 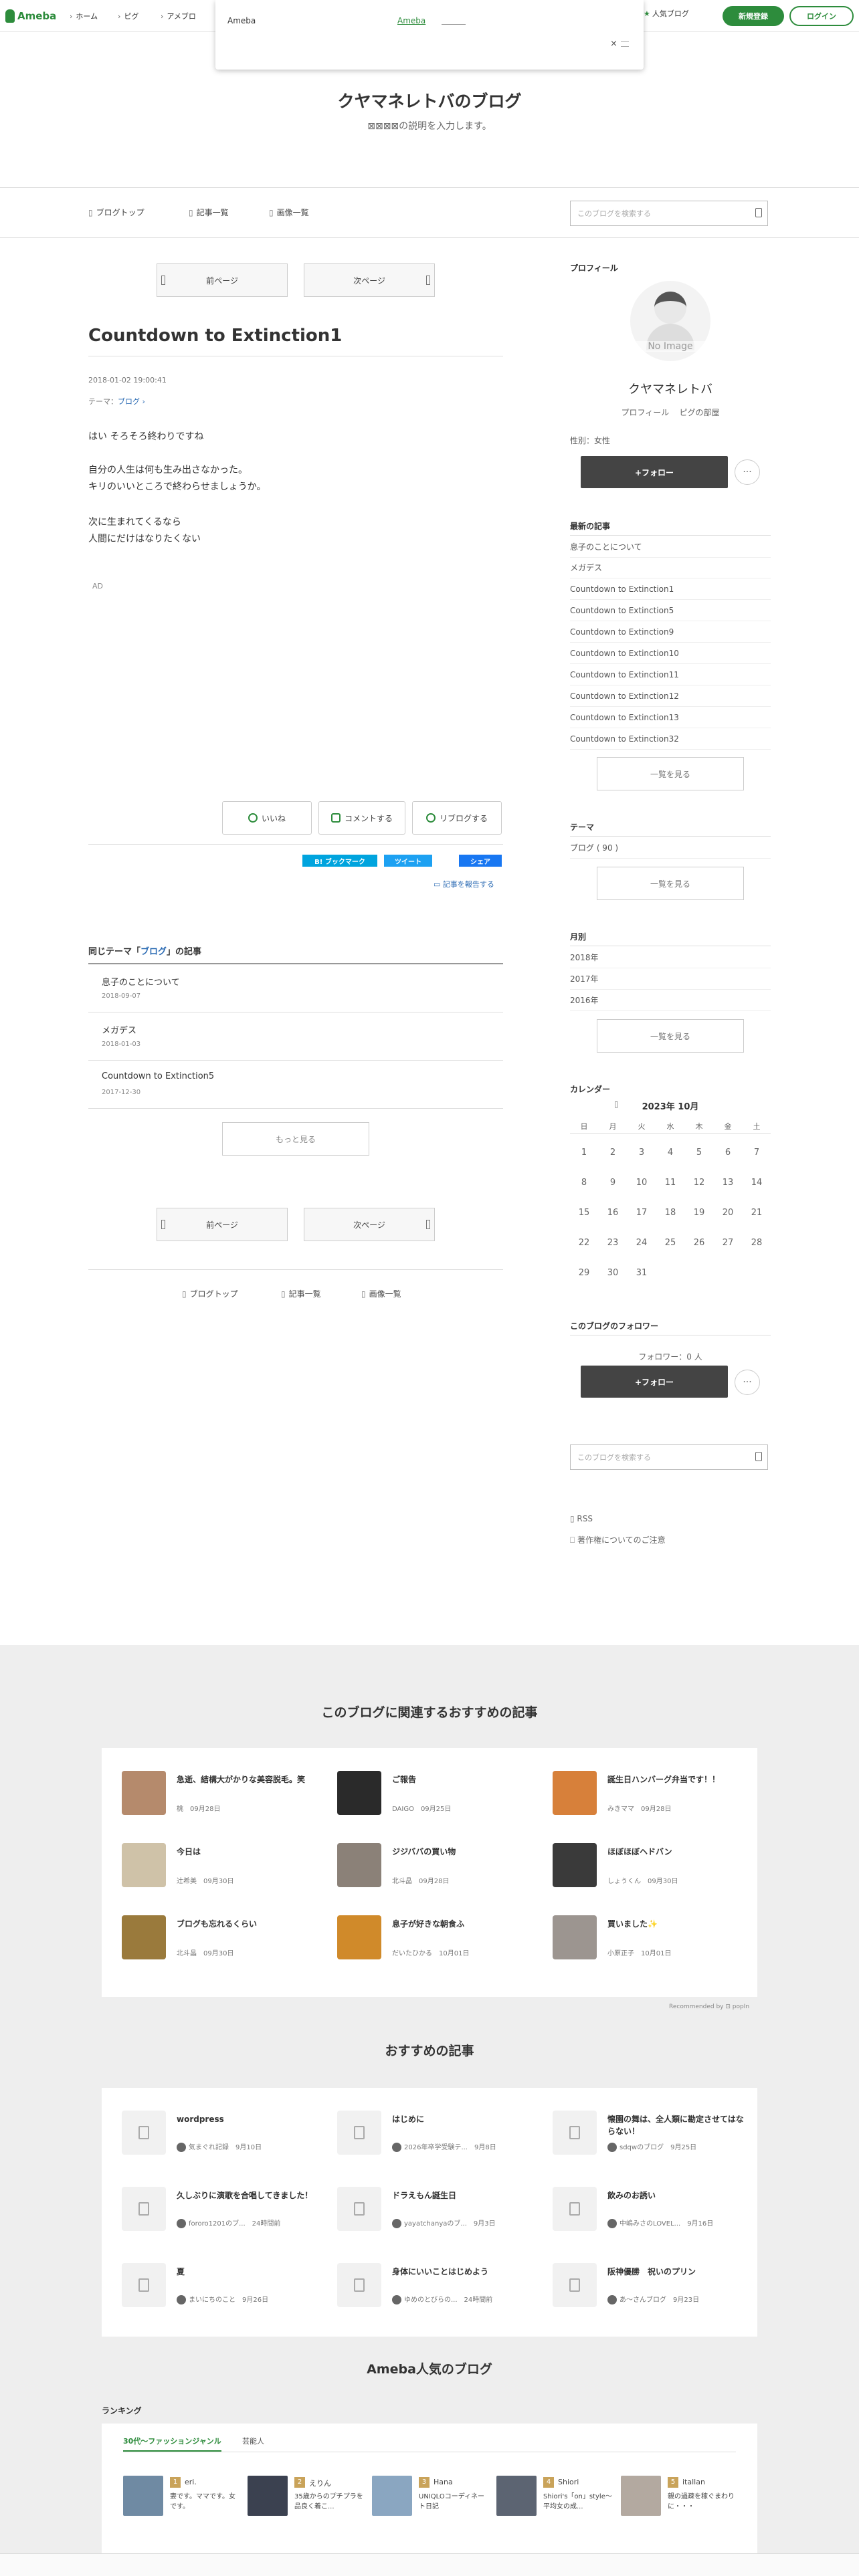 What do you see at coordinates (671, 718) in the screenshot?
I see `recent-entry: Countdown to Extinction13` at bounding box center [671, 718].